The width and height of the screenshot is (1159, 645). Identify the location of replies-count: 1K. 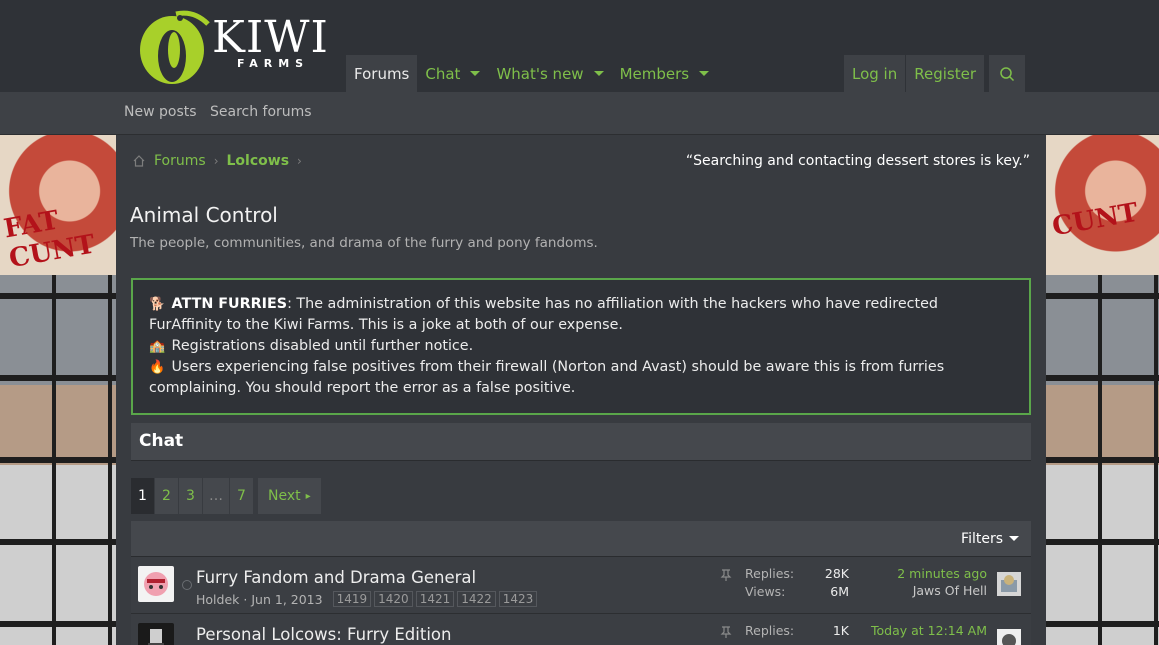
(840, 630).